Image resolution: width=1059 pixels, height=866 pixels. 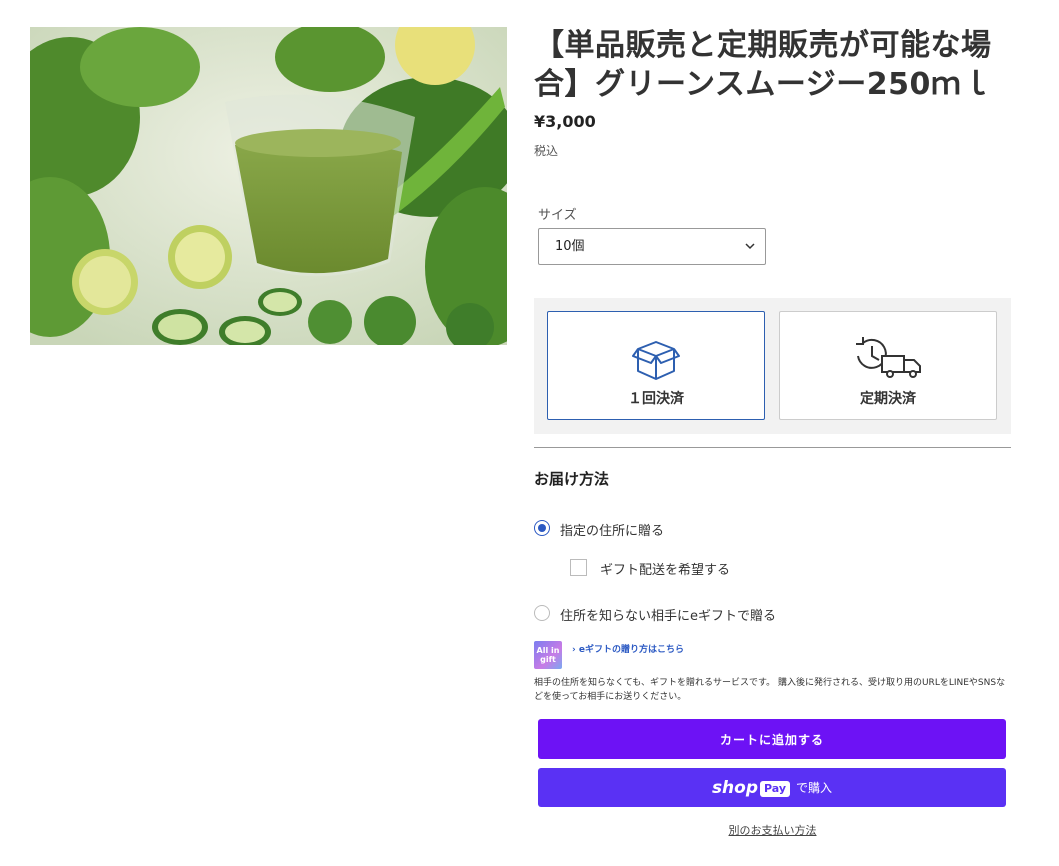 I want to click on product-title: 【単品販売と定期販売が可能な場合】グリーンスムージー250ｍｌ, so click(x=763, y=65).